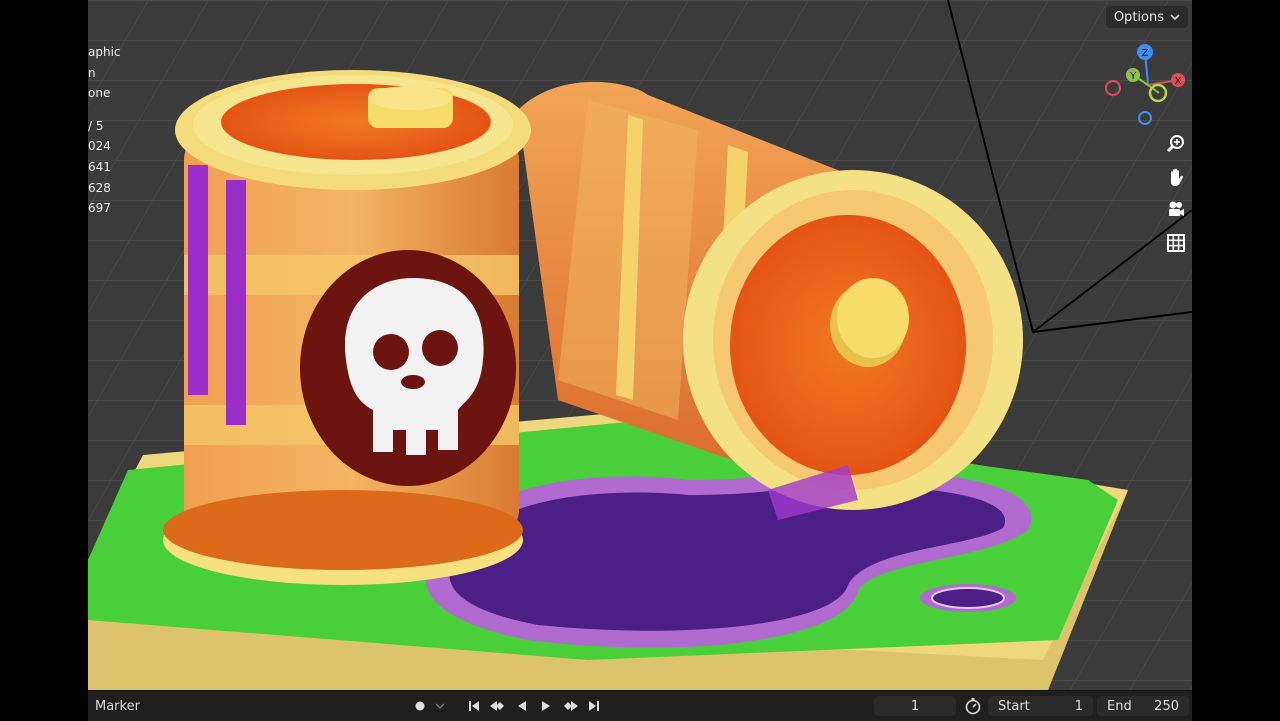 This screenshot has width=1280, height=721. Describe the element at coordinates (1178, 81) in the screenshot. I see `gizmo-x-label: X` at that location.